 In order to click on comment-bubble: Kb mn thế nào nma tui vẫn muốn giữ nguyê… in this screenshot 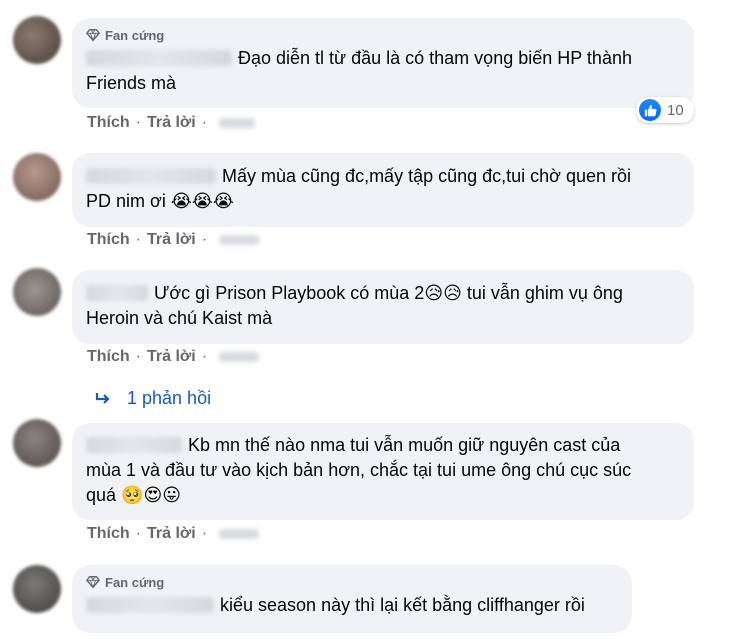, I will do `click(383, 471)`.